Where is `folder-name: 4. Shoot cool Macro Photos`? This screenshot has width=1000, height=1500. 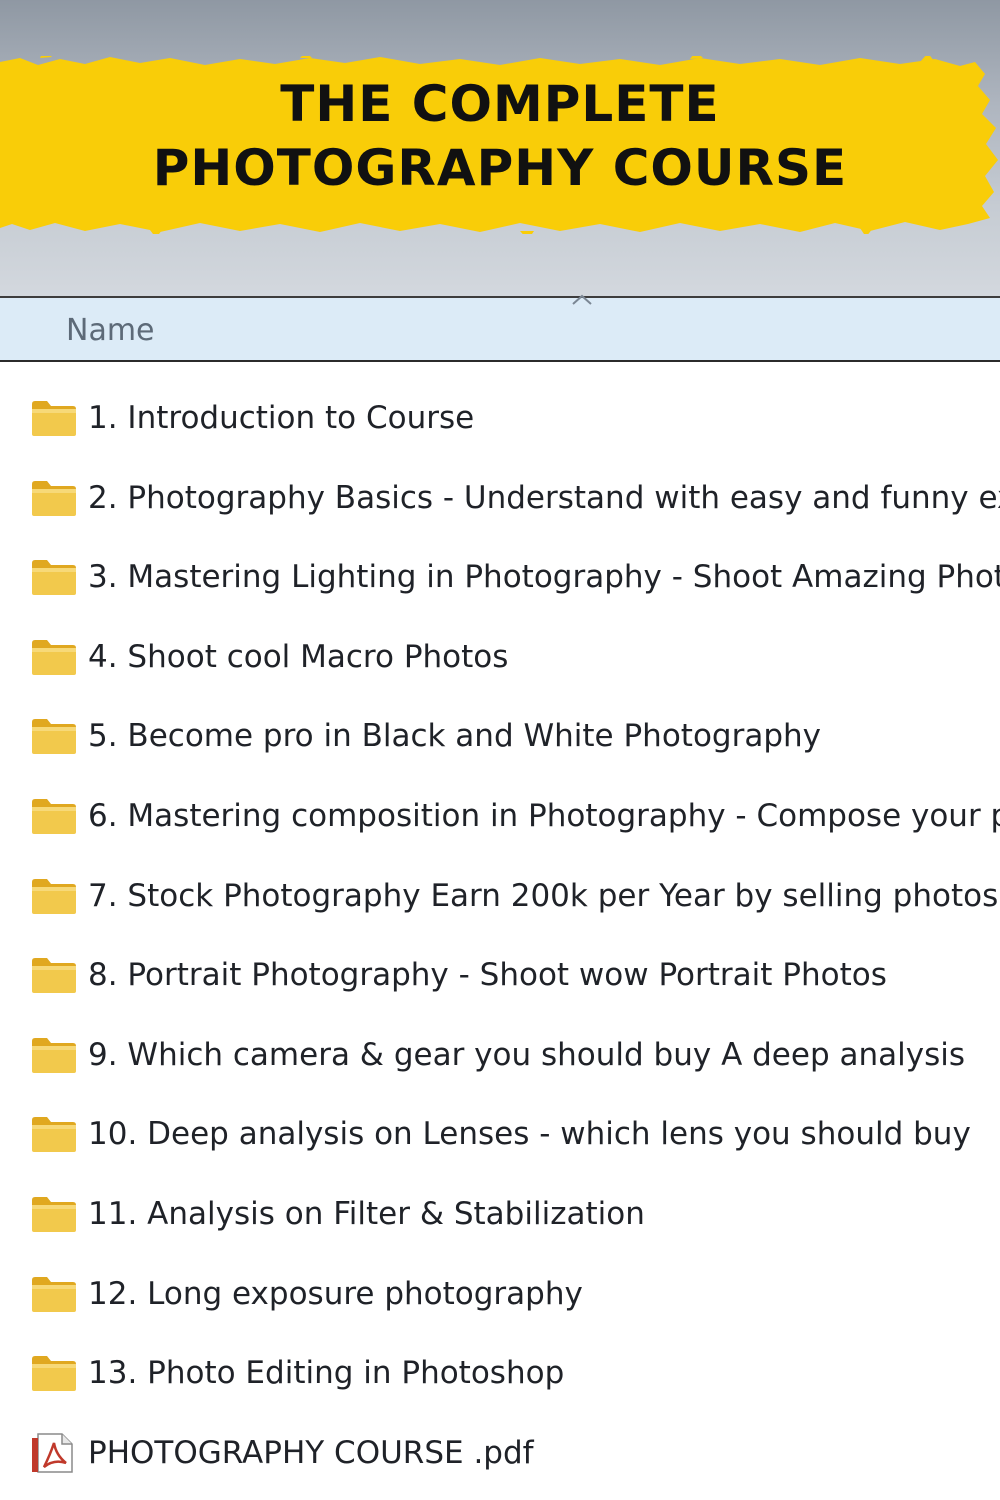 folder-name: 4. Shoot cool Macro Photos is located at coordinates (298, 656).